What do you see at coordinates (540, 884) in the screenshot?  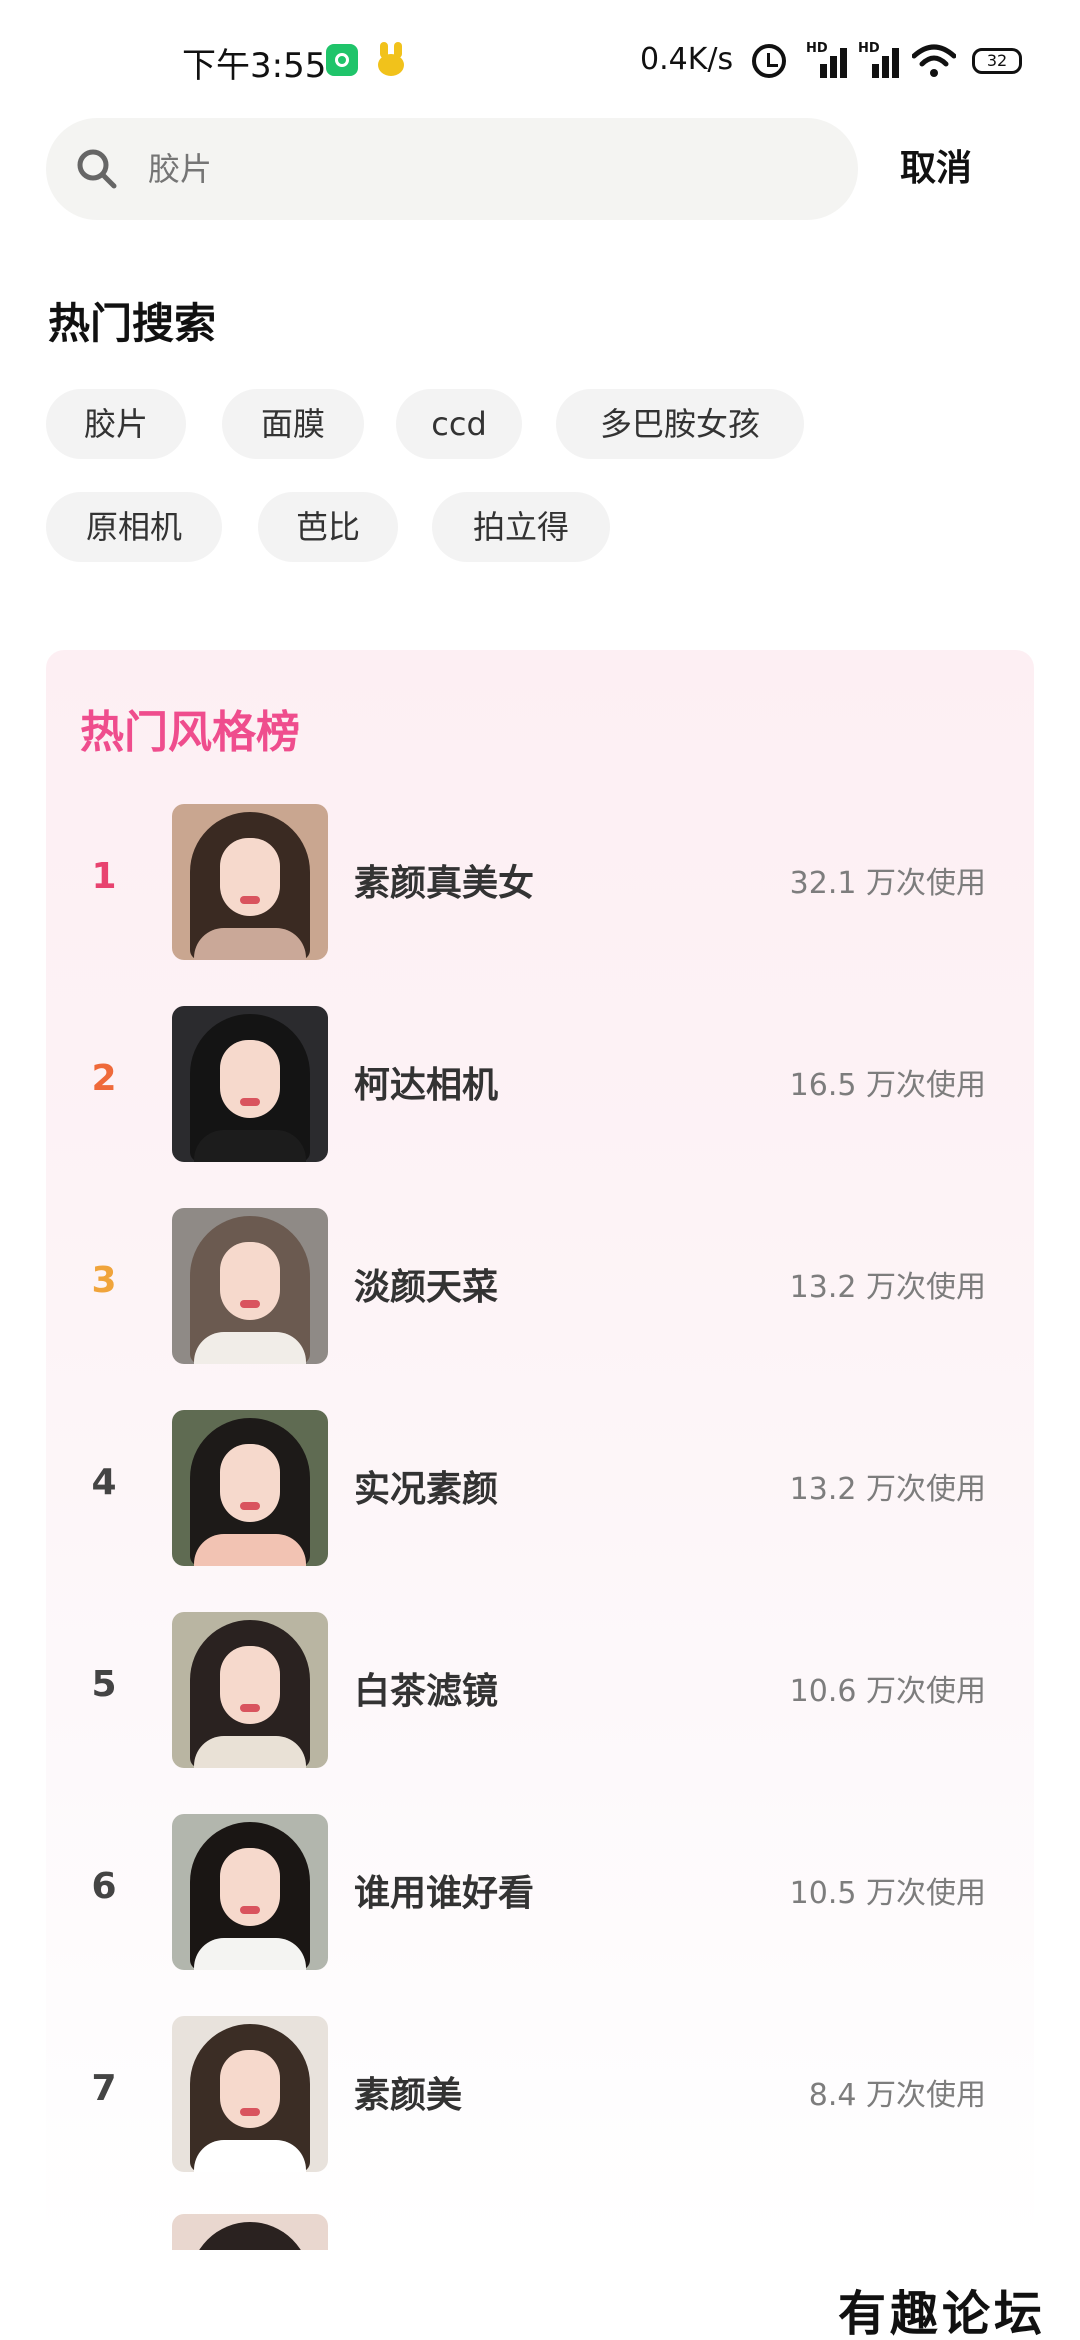 I see `ranking-row: 1 素颜真美女 32.1 万次使用` at bounding box center [540, 884].